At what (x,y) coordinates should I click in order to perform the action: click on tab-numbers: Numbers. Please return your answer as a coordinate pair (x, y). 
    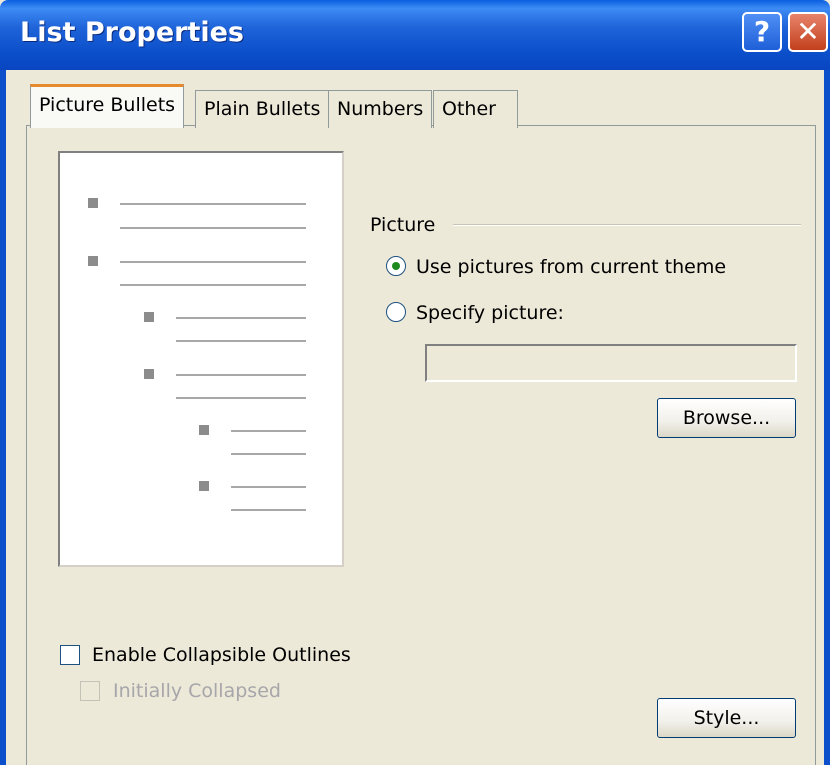
    Looking at the image, I should click on (380, 109).